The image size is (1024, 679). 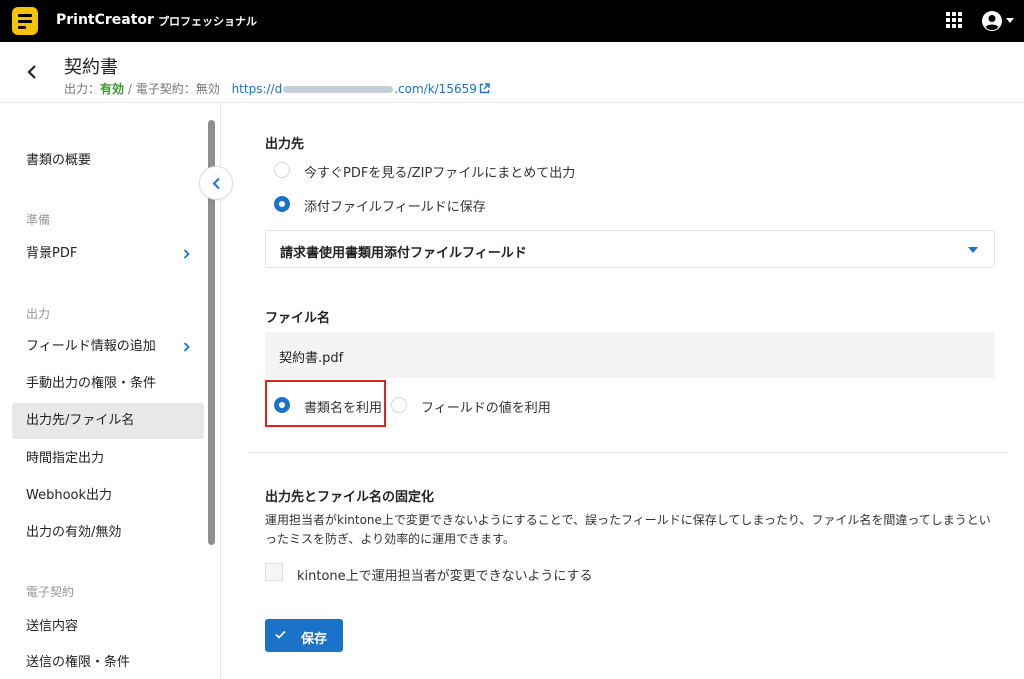 I want to click on section-divider, so click(x=628, y=452).